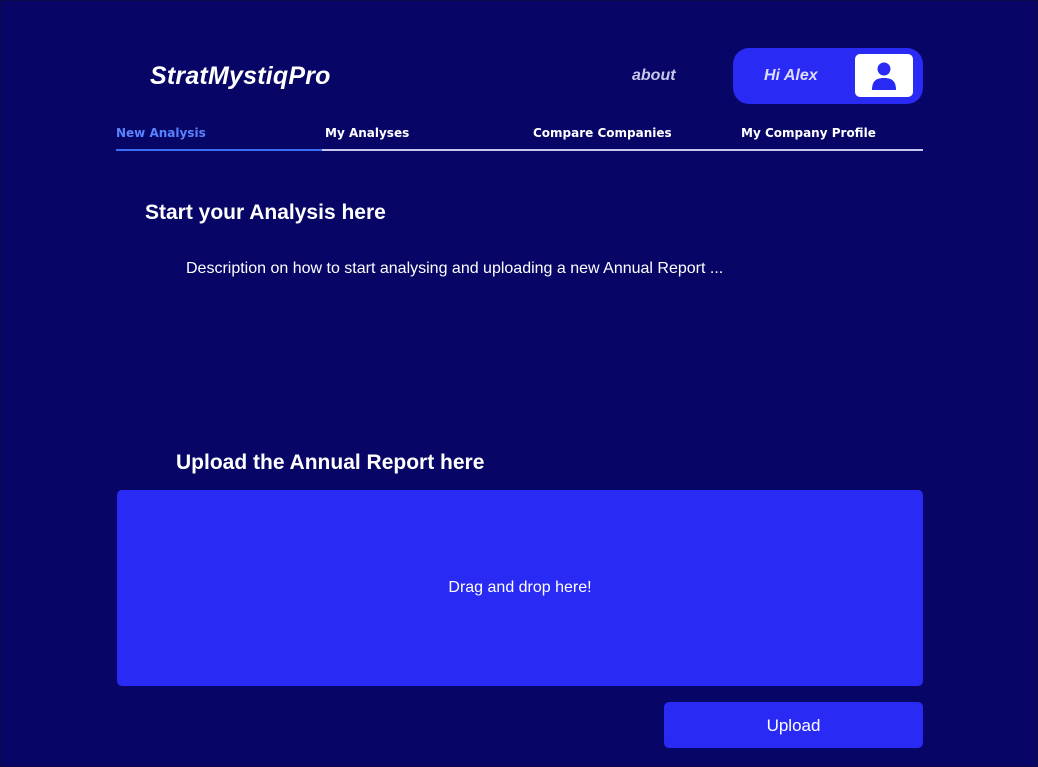 This screenshot has width=1038, height=767. Describe the element at coordinates (828, 76) in the screenshot. I see `user-menu-button: Hi Alex` at that location.